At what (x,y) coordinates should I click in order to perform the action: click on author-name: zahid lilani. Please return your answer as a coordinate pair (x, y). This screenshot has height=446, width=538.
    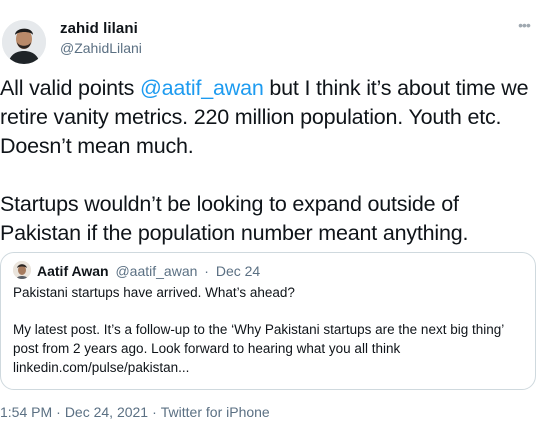
    Looking at the image, I should click on (99, 28).